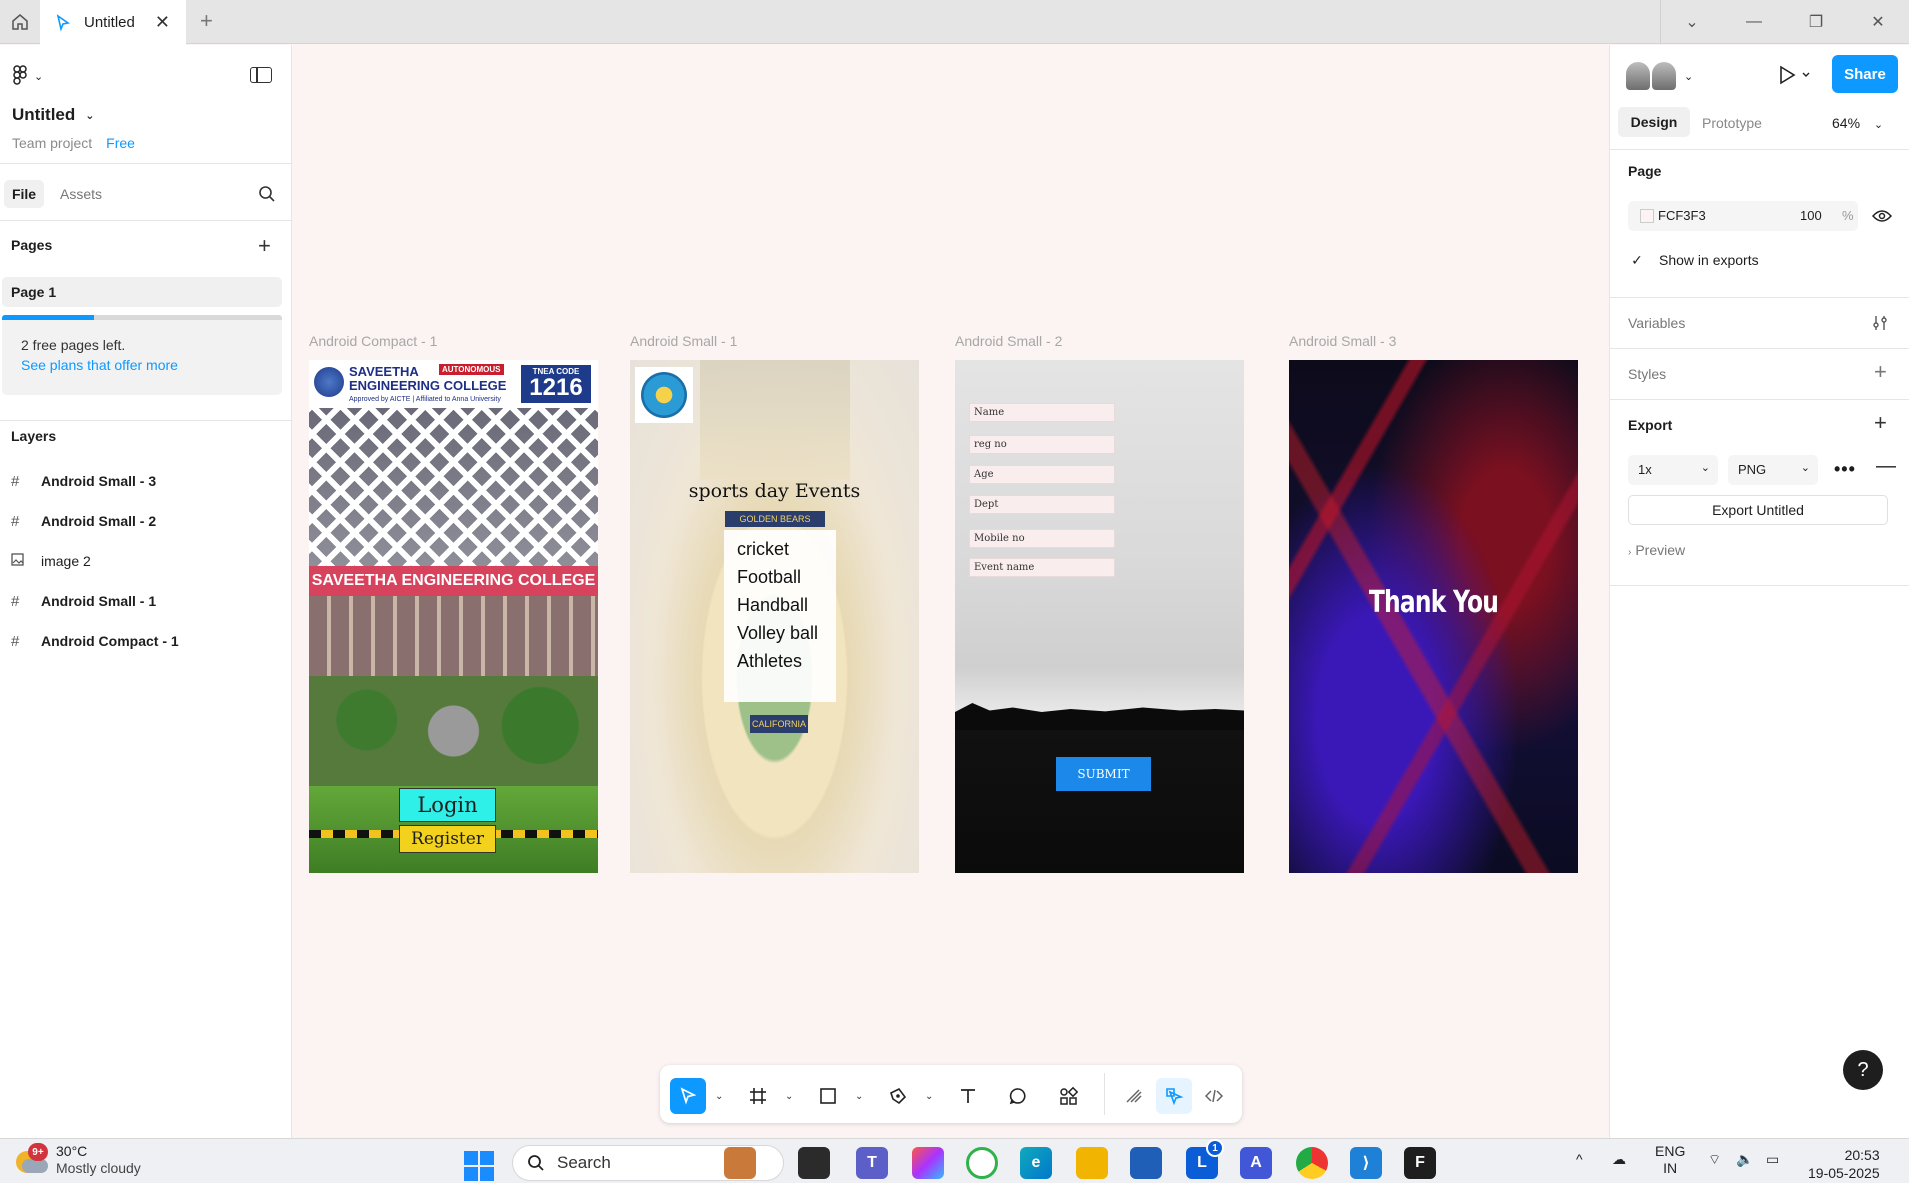 The height and width of the screenshot is (1183, 1909). Describe the element at coordinates (206, 21) in the screenshot. I see `new-tab-button: +` at that location.